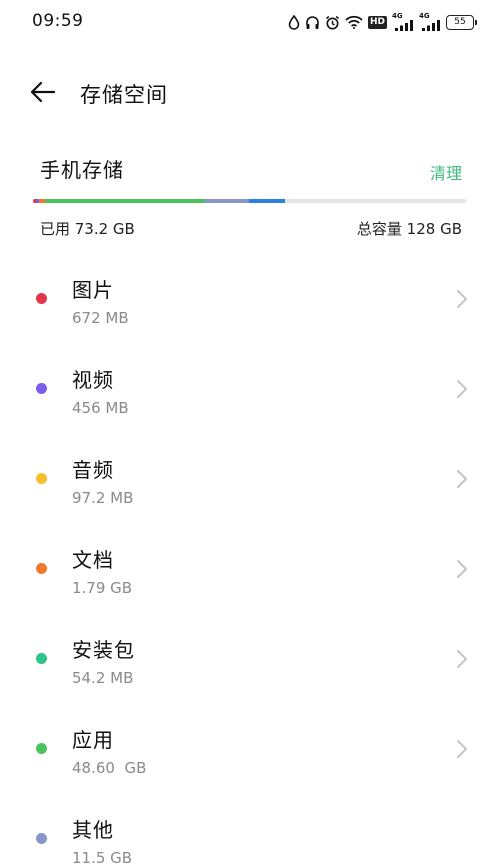  Describe the element at coordinates (377, 22) in the screenshot. I see `hd-voice-badge: HD` at that location.